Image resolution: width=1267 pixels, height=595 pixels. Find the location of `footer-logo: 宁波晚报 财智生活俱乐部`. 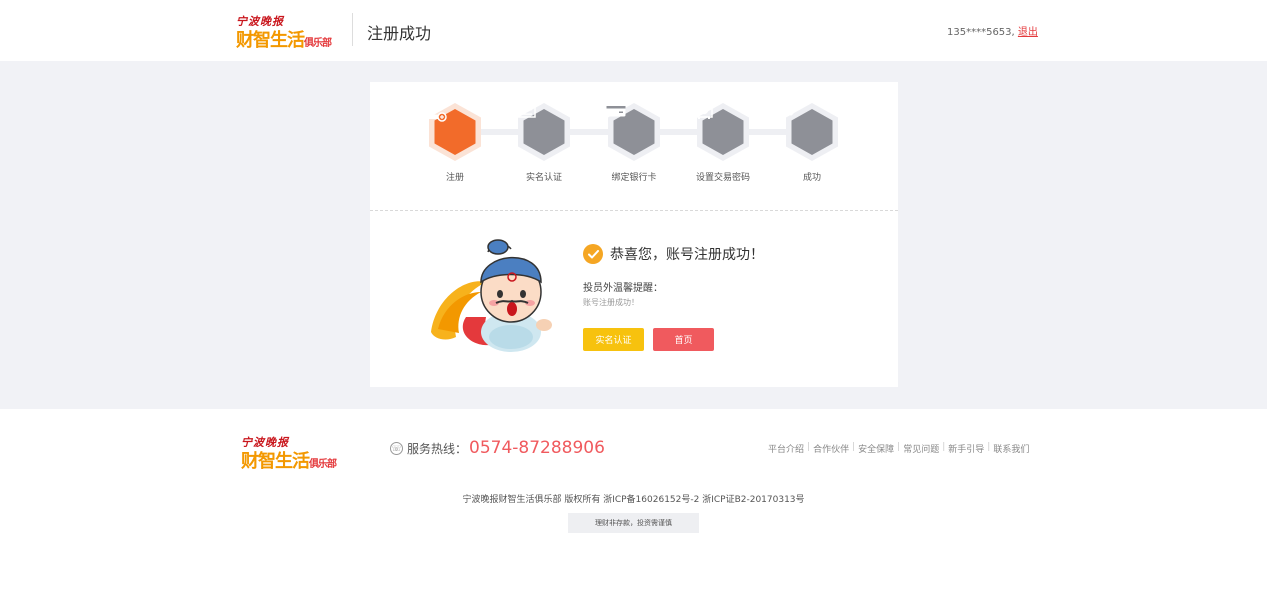

footer-logo: 宁波晚报 财智生活俱乐部 is located at coordinates (293, 453).